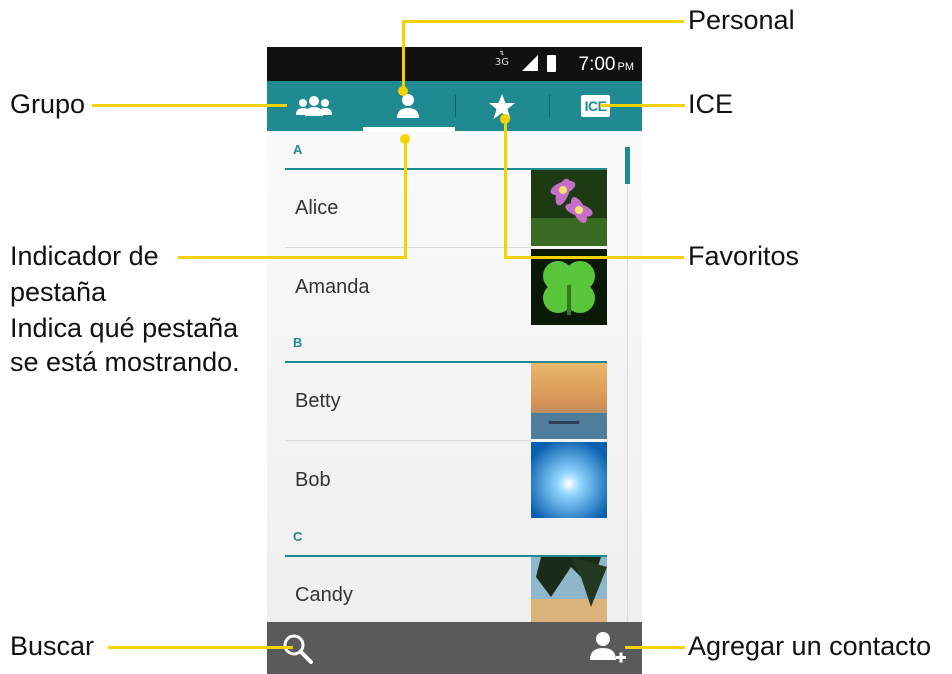  I want to click on search-icon, so click(298, 649).